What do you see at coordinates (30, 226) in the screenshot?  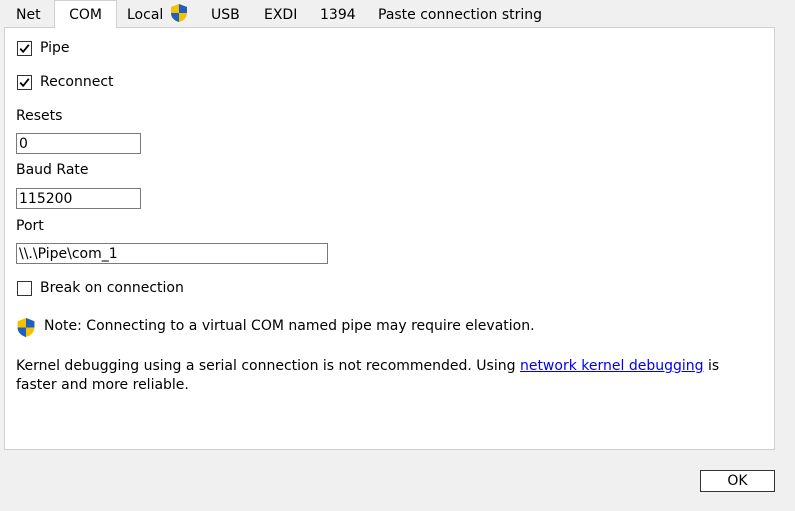 I see `port-label: Port` at bounding box center [30, 226].